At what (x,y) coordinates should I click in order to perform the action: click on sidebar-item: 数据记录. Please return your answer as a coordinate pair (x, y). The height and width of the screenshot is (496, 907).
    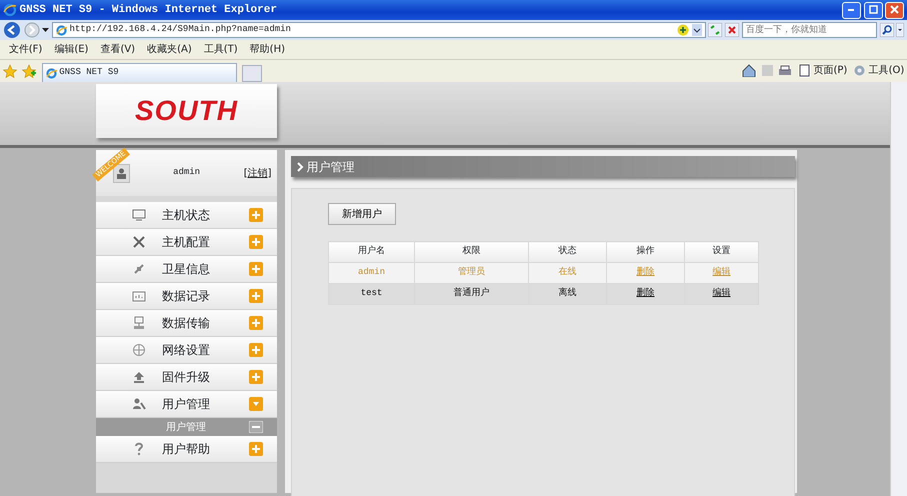
    Looking at the image, I should click on (186, 296).